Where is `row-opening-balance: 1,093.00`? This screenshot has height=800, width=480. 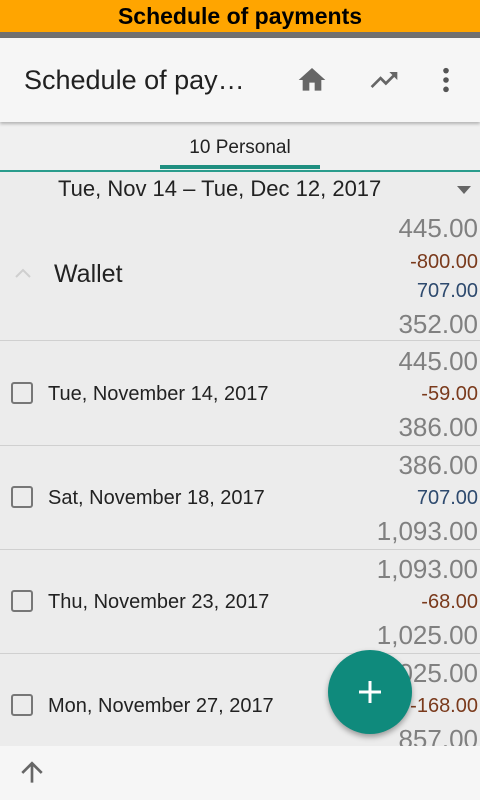
row-opening-balance: 1,093.00 is located at coordinates (427, 569).